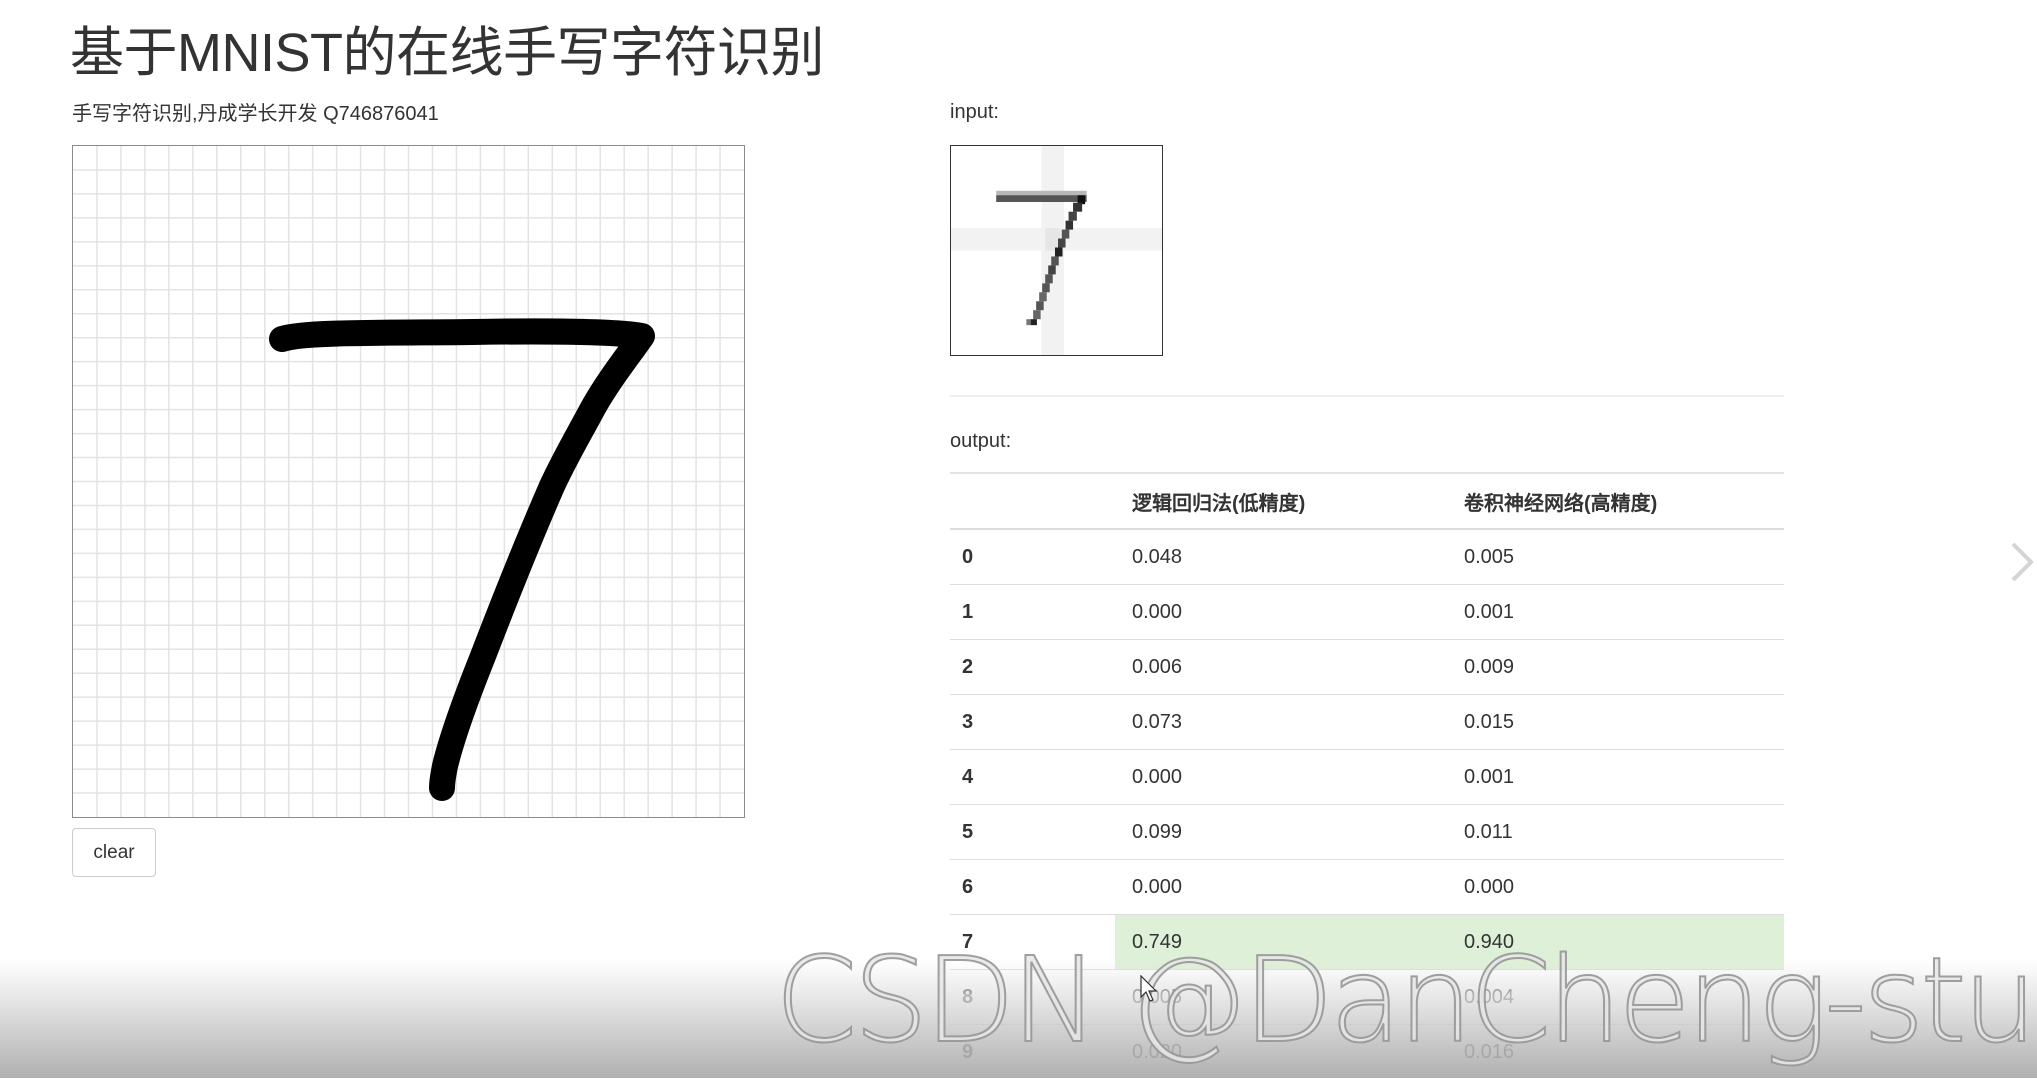 The height and width of the screenshot is (1079, 2037). I want to click on output-label: output:, so click(980, 441).